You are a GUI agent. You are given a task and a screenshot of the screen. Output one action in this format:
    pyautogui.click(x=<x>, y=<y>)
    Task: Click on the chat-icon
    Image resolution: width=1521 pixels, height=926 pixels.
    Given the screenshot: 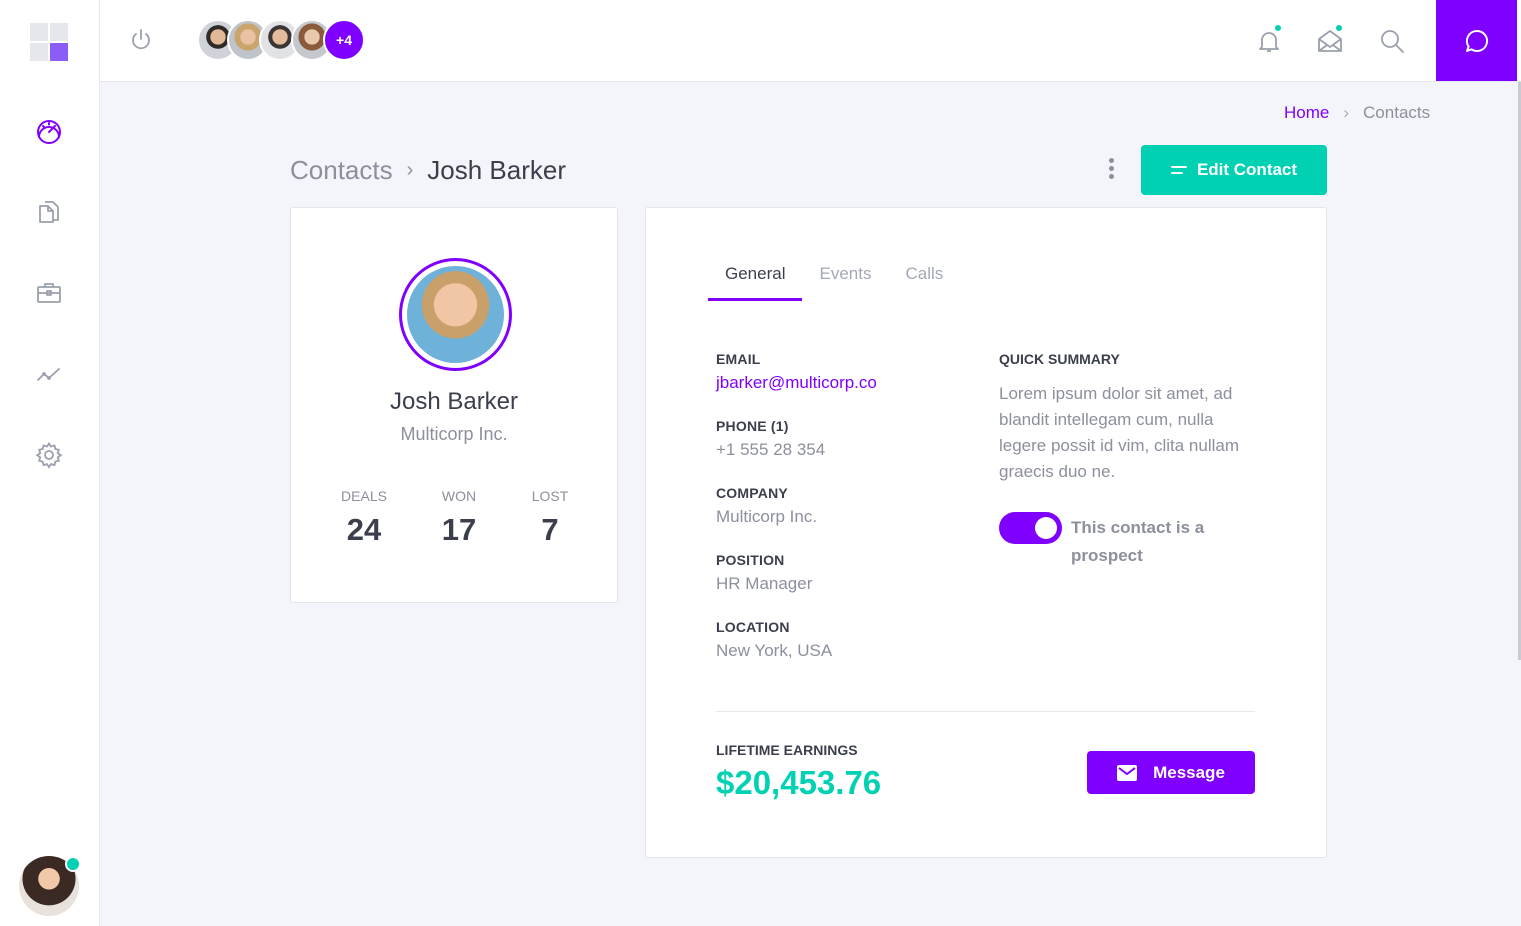 What is the action you would take?
    pyautogui.click(x=1476, y=40)
    